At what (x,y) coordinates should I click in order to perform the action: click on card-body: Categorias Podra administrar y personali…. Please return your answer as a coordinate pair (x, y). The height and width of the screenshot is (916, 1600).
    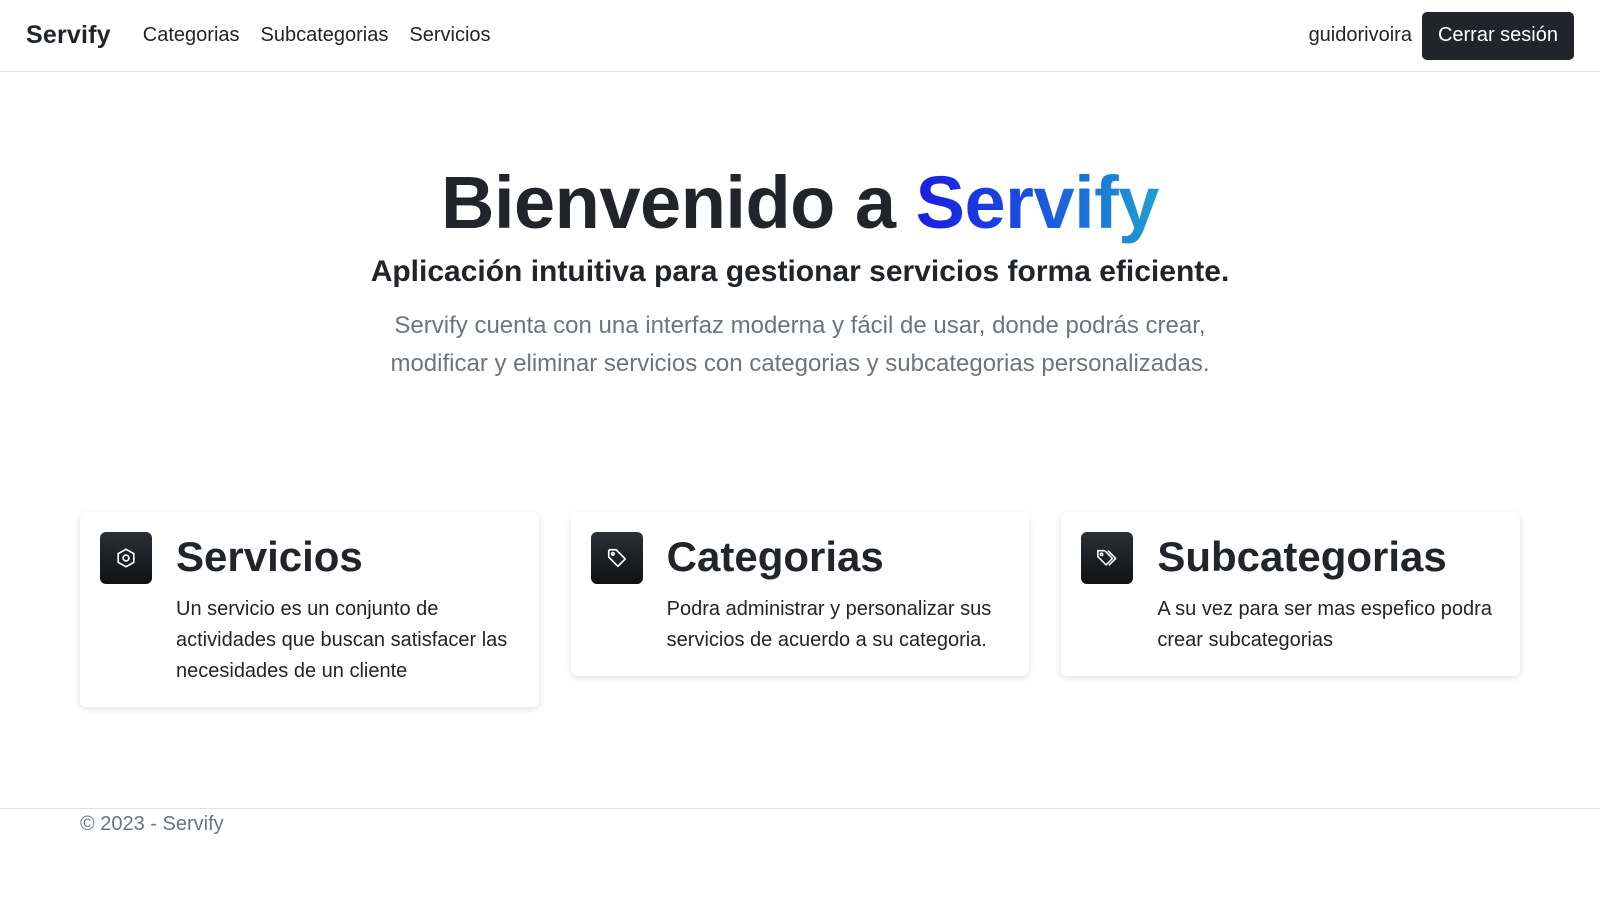
    Looking at the image, I should click on (838, 594).